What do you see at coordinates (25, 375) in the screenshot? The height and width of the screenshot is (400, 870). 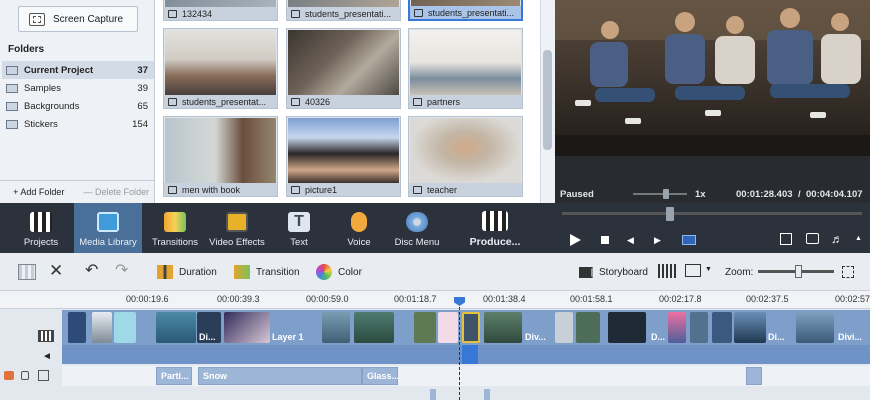 I see `lock-icon` at bounding box center [25, 375].